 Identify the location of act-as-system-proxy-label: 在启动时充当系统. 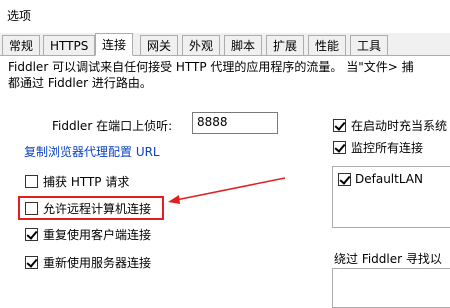
(399, 126).